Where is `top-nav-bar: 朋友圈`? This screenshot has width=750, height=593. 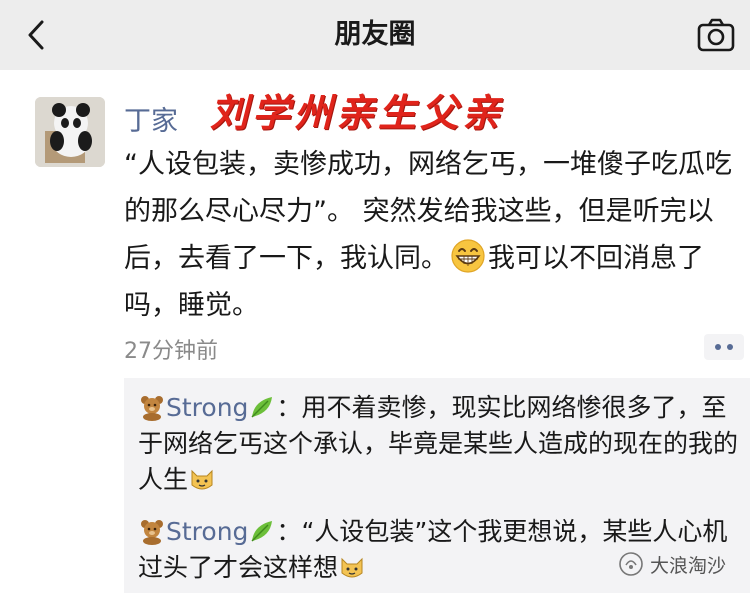 top-nav-bar: 朋友圈 is located at coordinates (375, 35).